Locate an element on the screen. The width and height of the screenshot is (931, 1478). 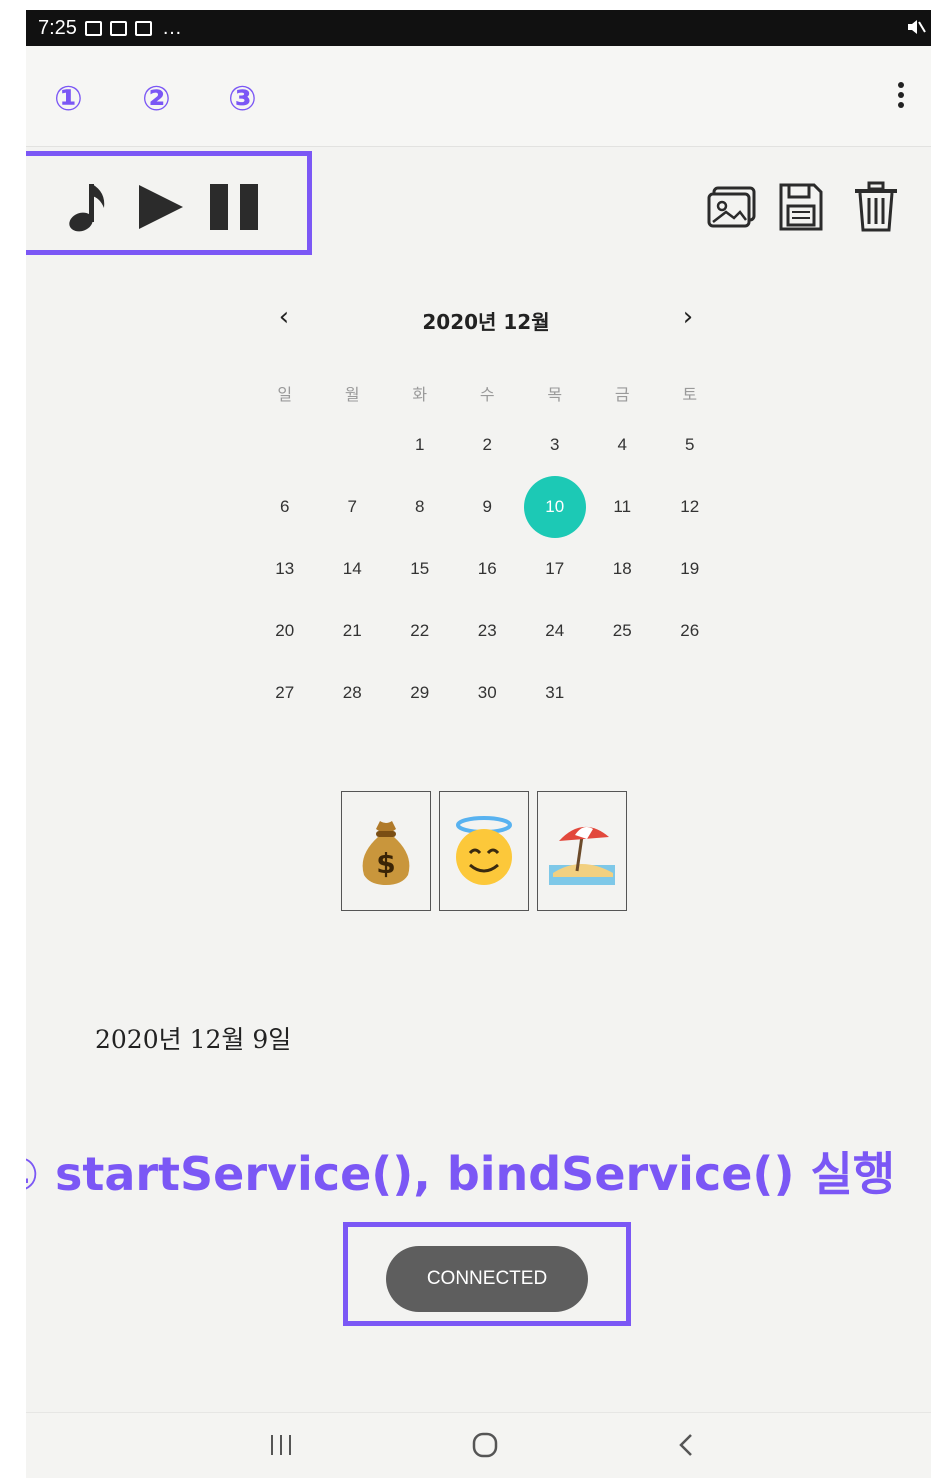
calendar-day: 18 is located at coordinates (623, 569).